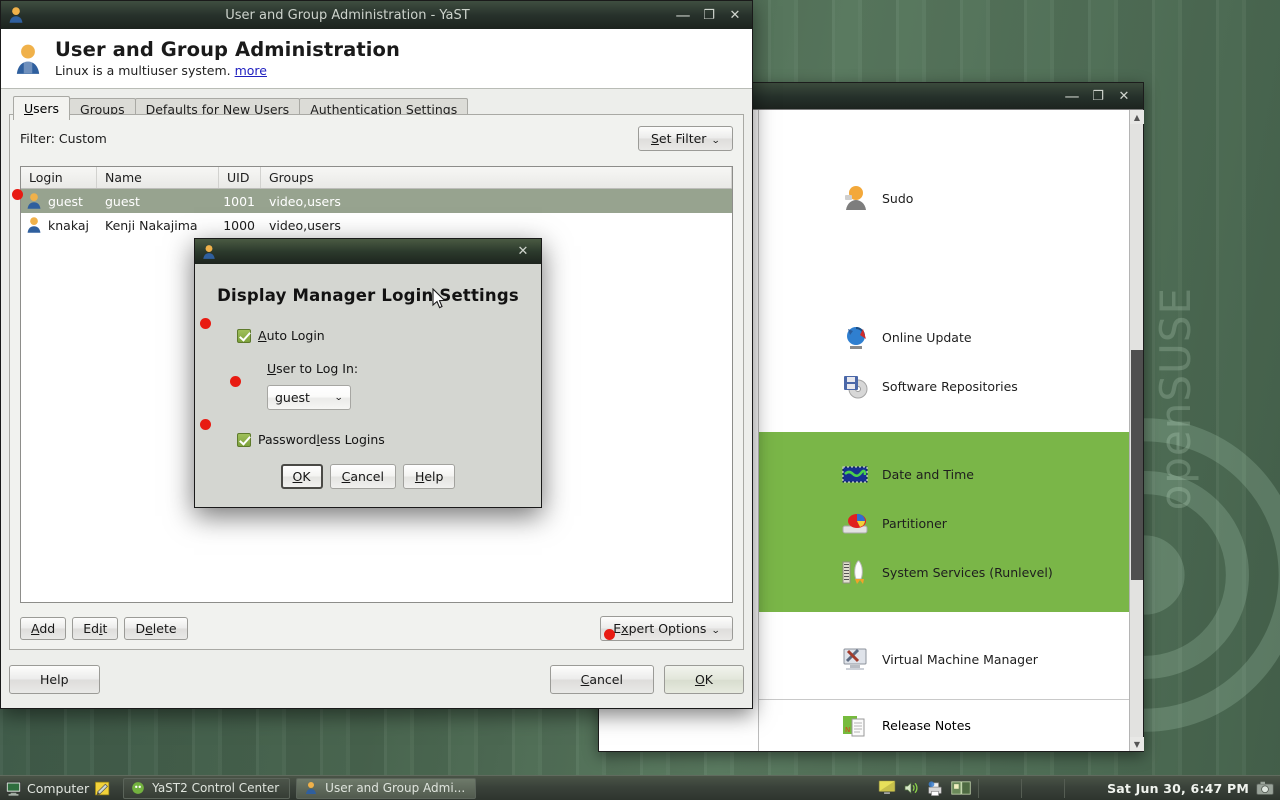 The height and width of the screenshot is (800, 1280). Describe the element at coordinates (301, 476) in the screenshot. I see `dialog-ok-button: OK` at that location.